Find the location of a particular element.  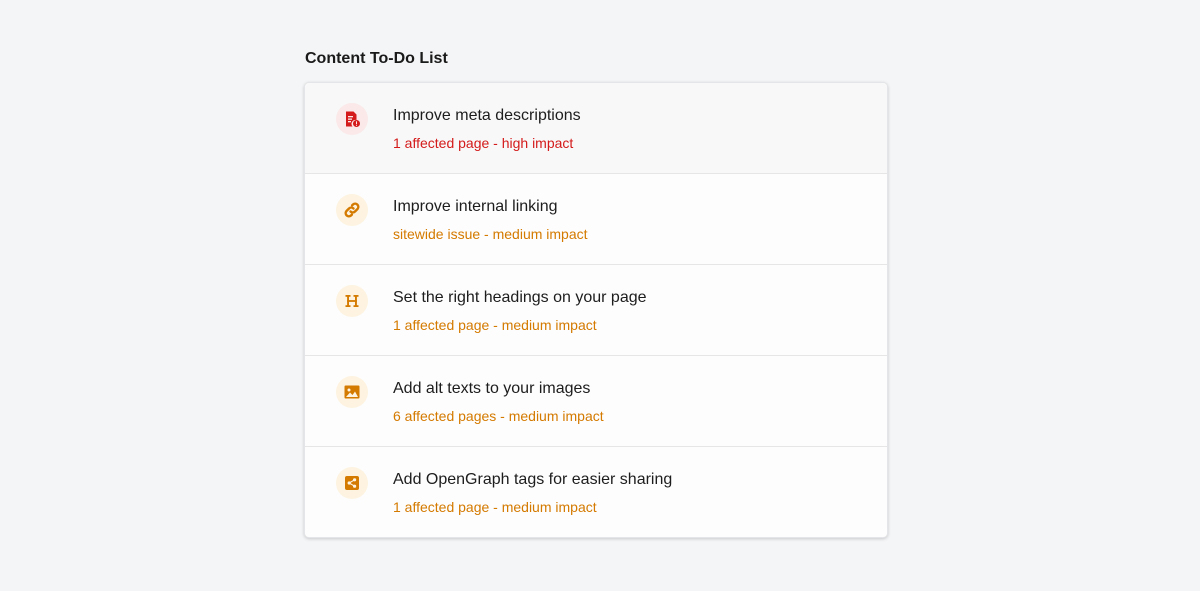

link-icon is located at coordinates (352, 210).